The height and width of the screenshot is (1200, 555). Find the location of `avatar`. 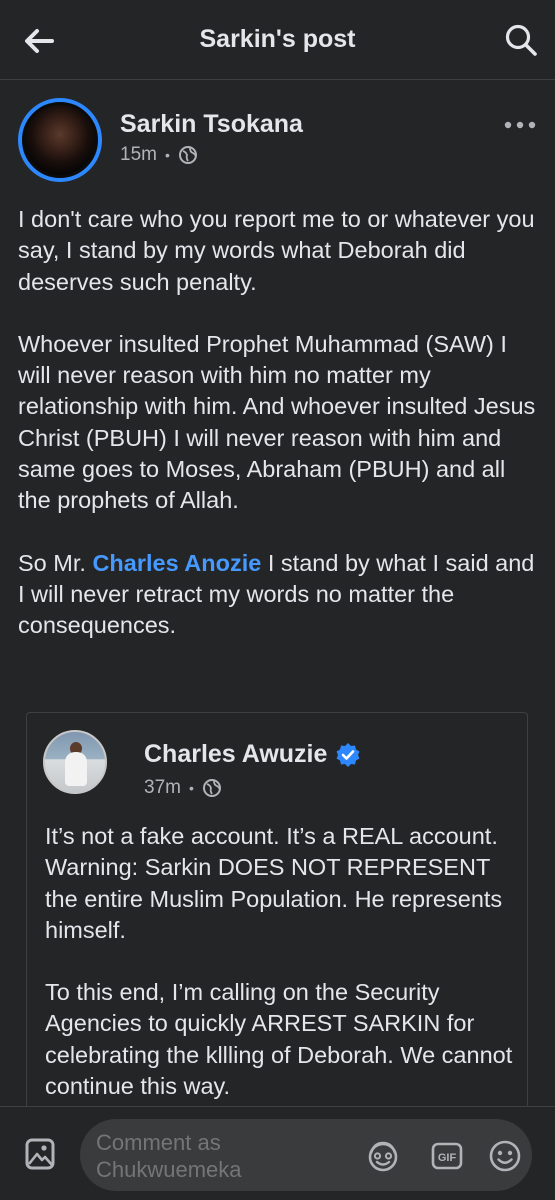

avatar is located at coordinates (60, 140).